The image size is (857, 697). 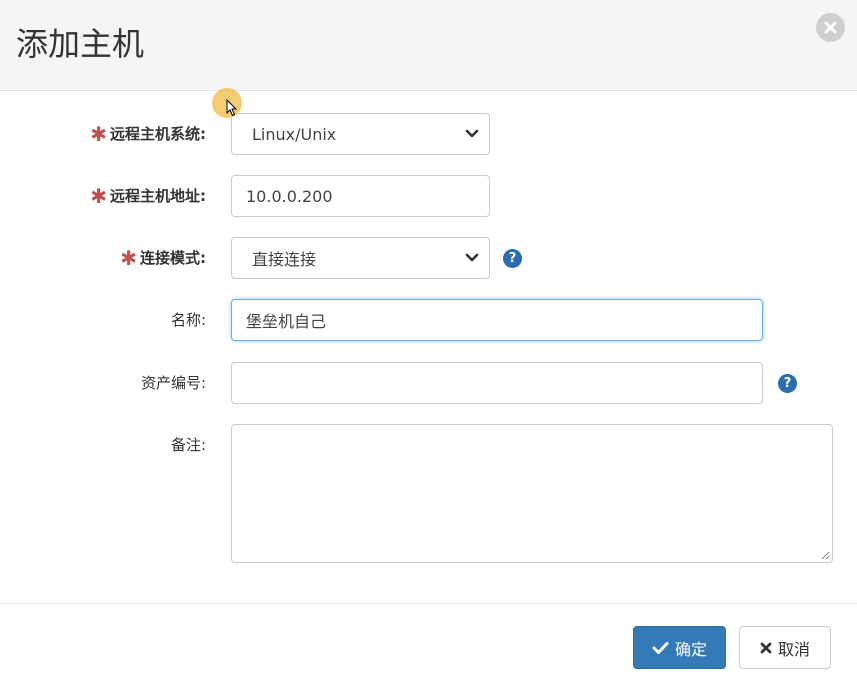 I want to click on connect-mode-select: 直接连接, so click(x=360, y=258).